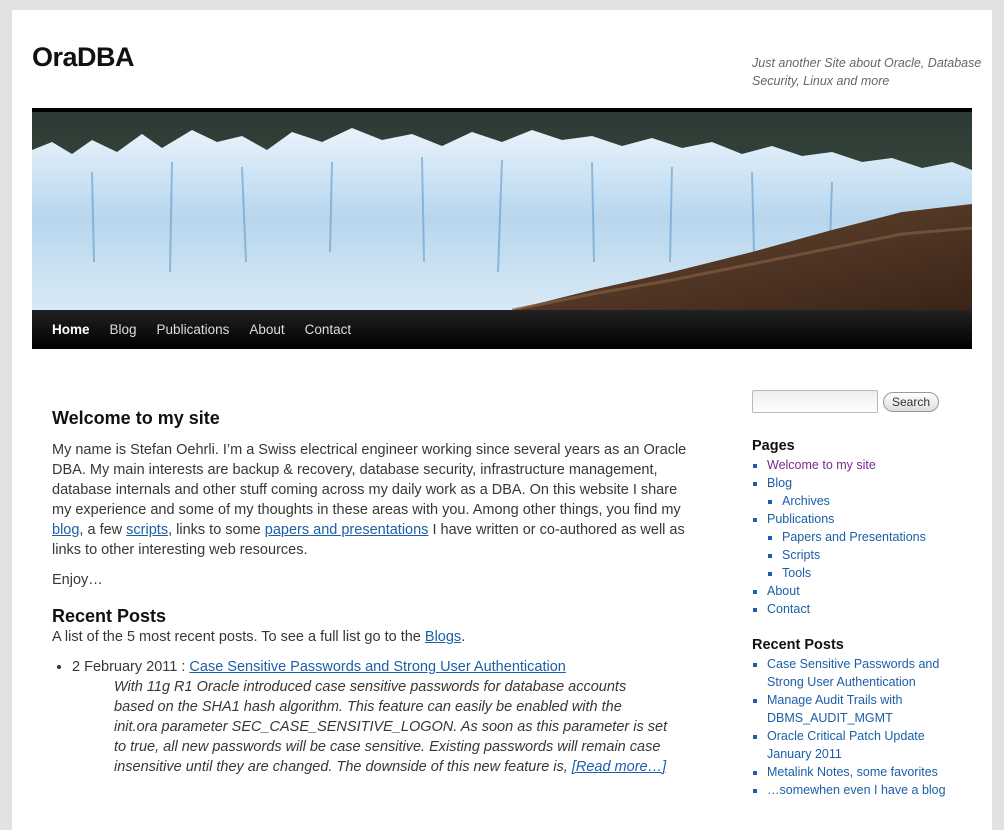 This screenshot has width=1004, height=830. Describe the element at coordinates (815, 401) in the screenshot. I see `search-input` at that location.